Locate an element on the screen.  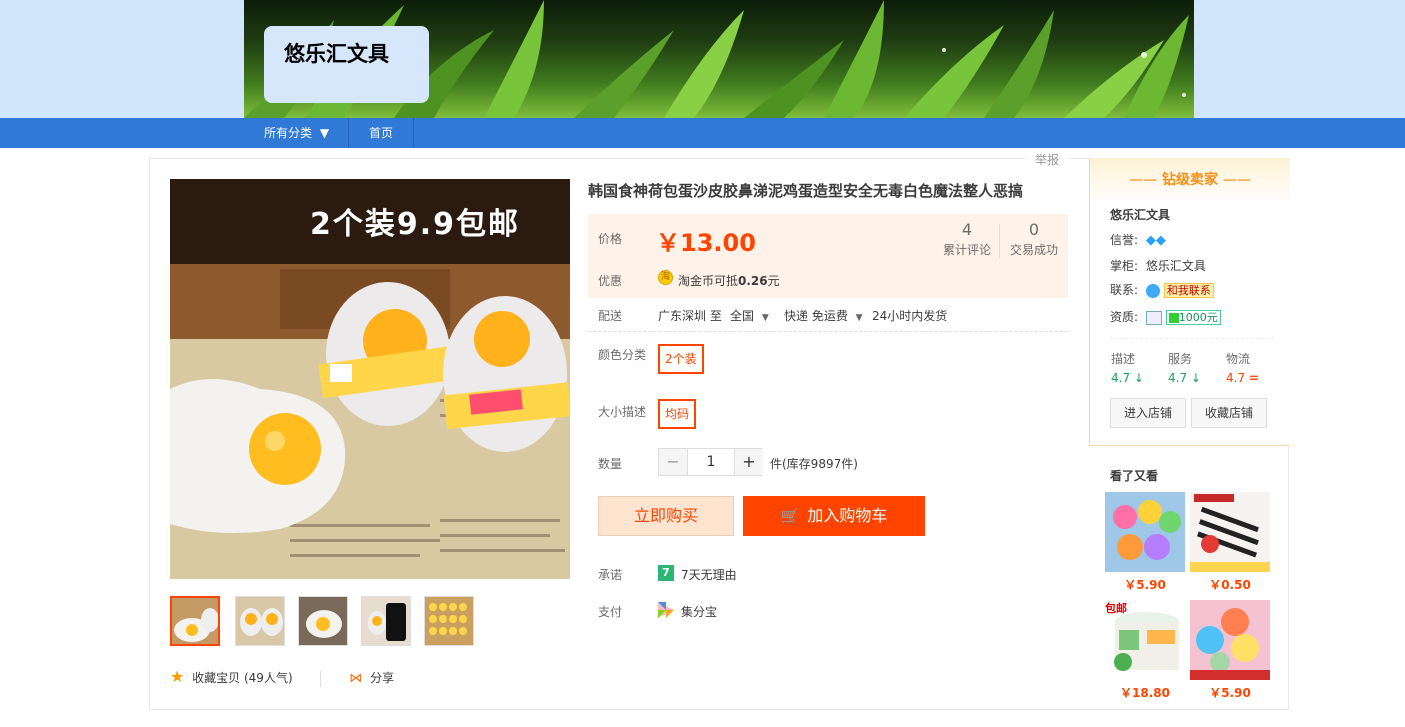
color-label: 颜色分类 is located at coordinates (622, 355).